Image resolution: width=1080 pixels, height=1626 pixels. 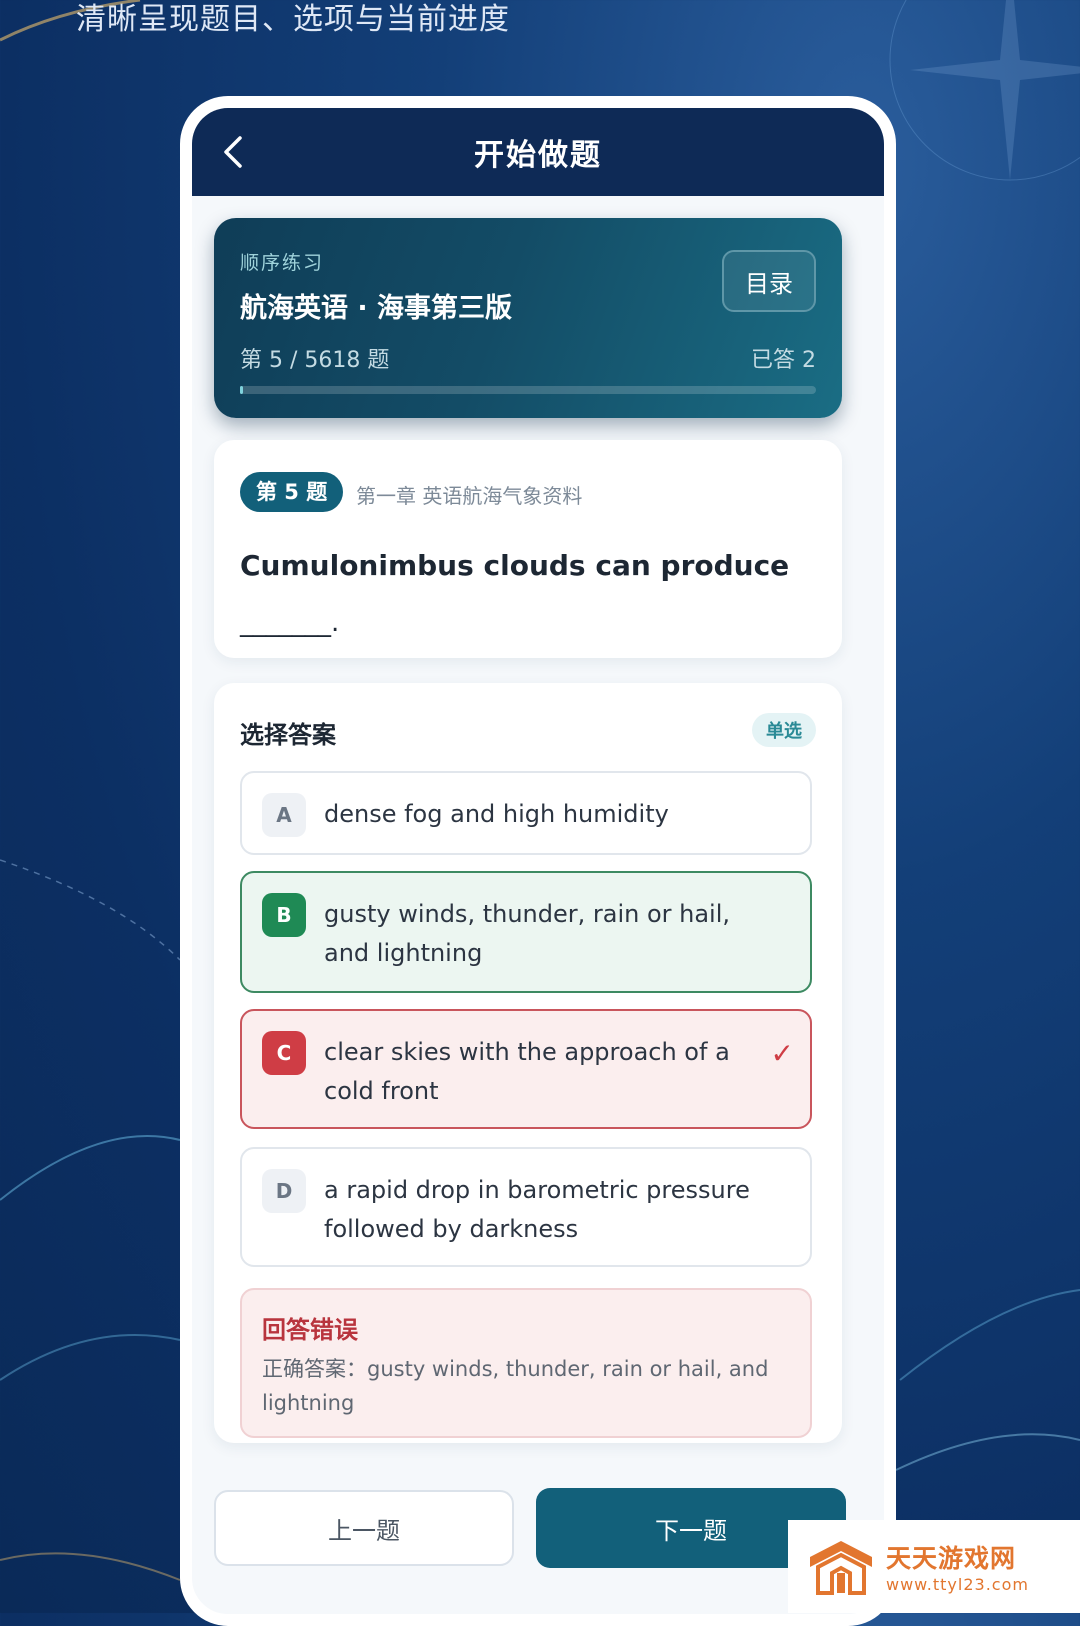 What do you see at coordinates (290, 623) in the screenshot?
I see `question-blank: _______.` at bounding box center [290, 623].